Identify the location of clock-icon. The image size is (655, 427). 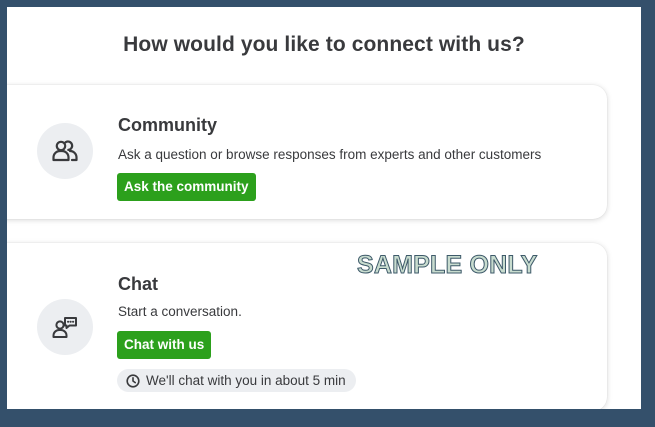
(133, 380).